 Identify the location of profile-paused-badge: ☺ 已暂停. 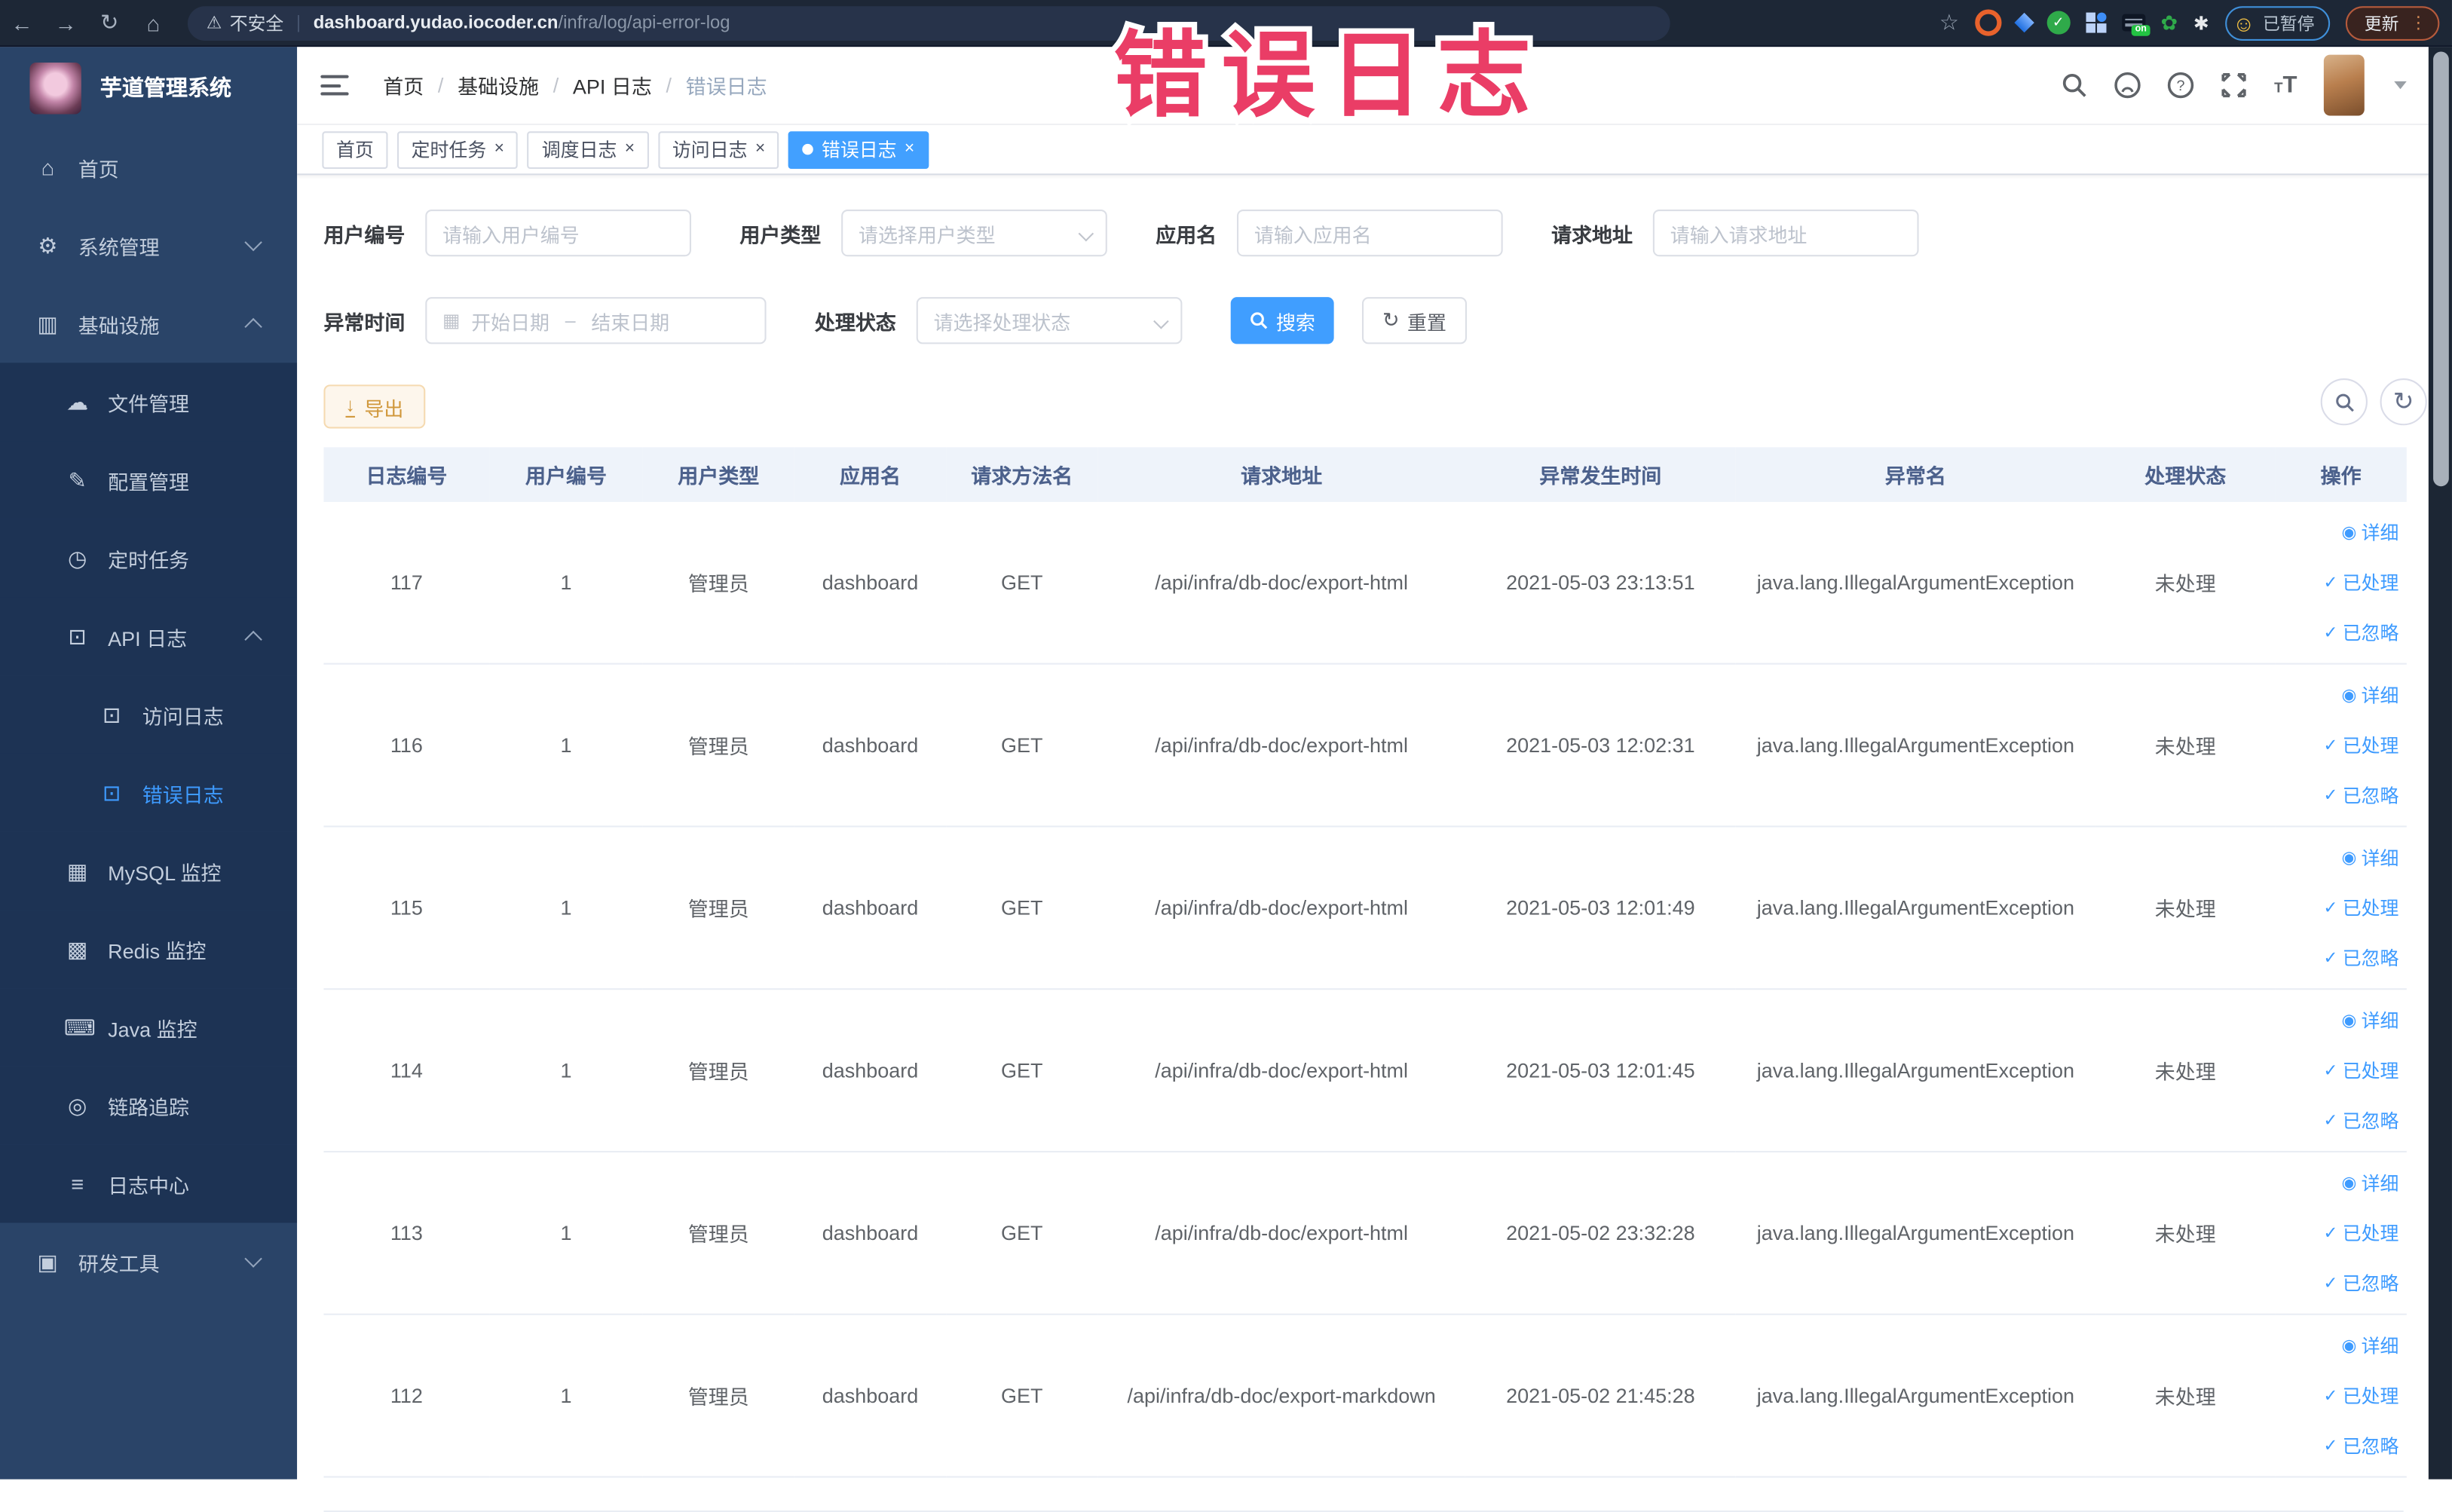
(2277, 23).